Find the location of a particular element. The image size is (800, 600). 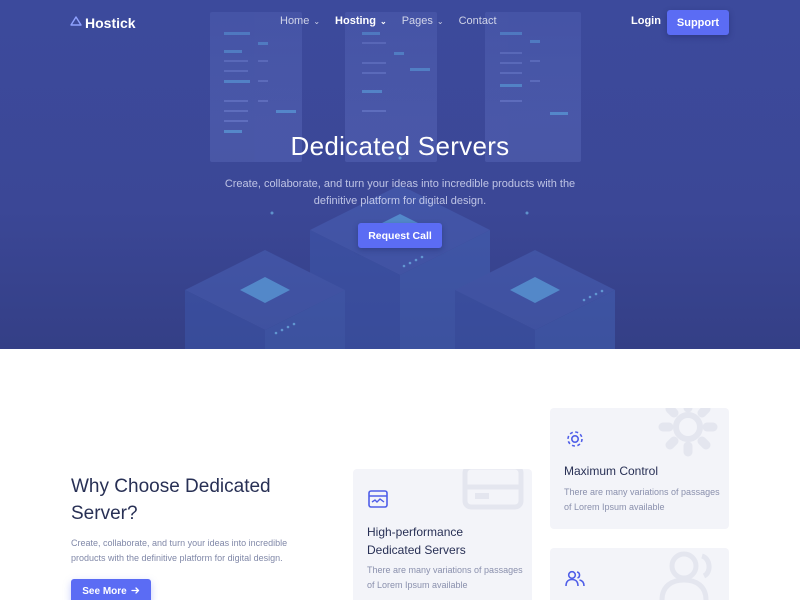

request-call-button: Request Call is located at coordinates (400, 235).